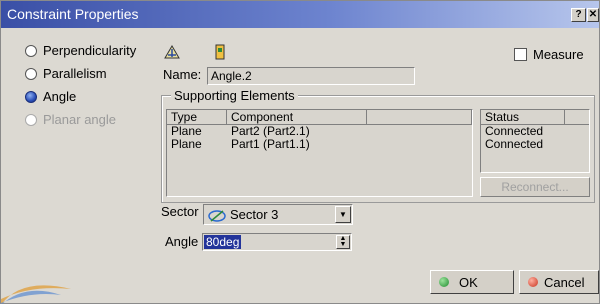  I want to click on sector-icon, so click(217, 215).